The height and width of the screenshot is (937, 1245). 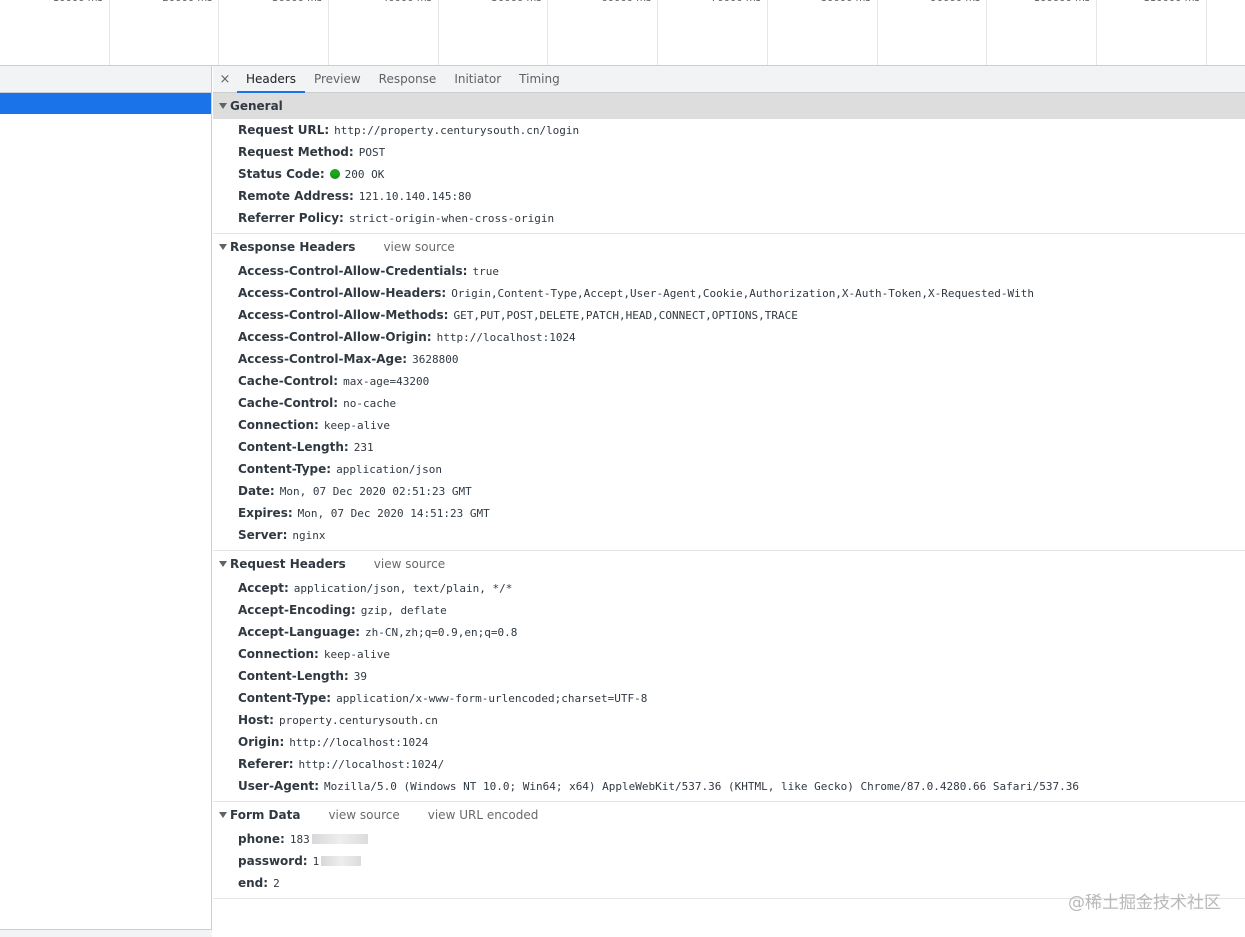 I want to click on header-value: true, so click(x=485, y=271).